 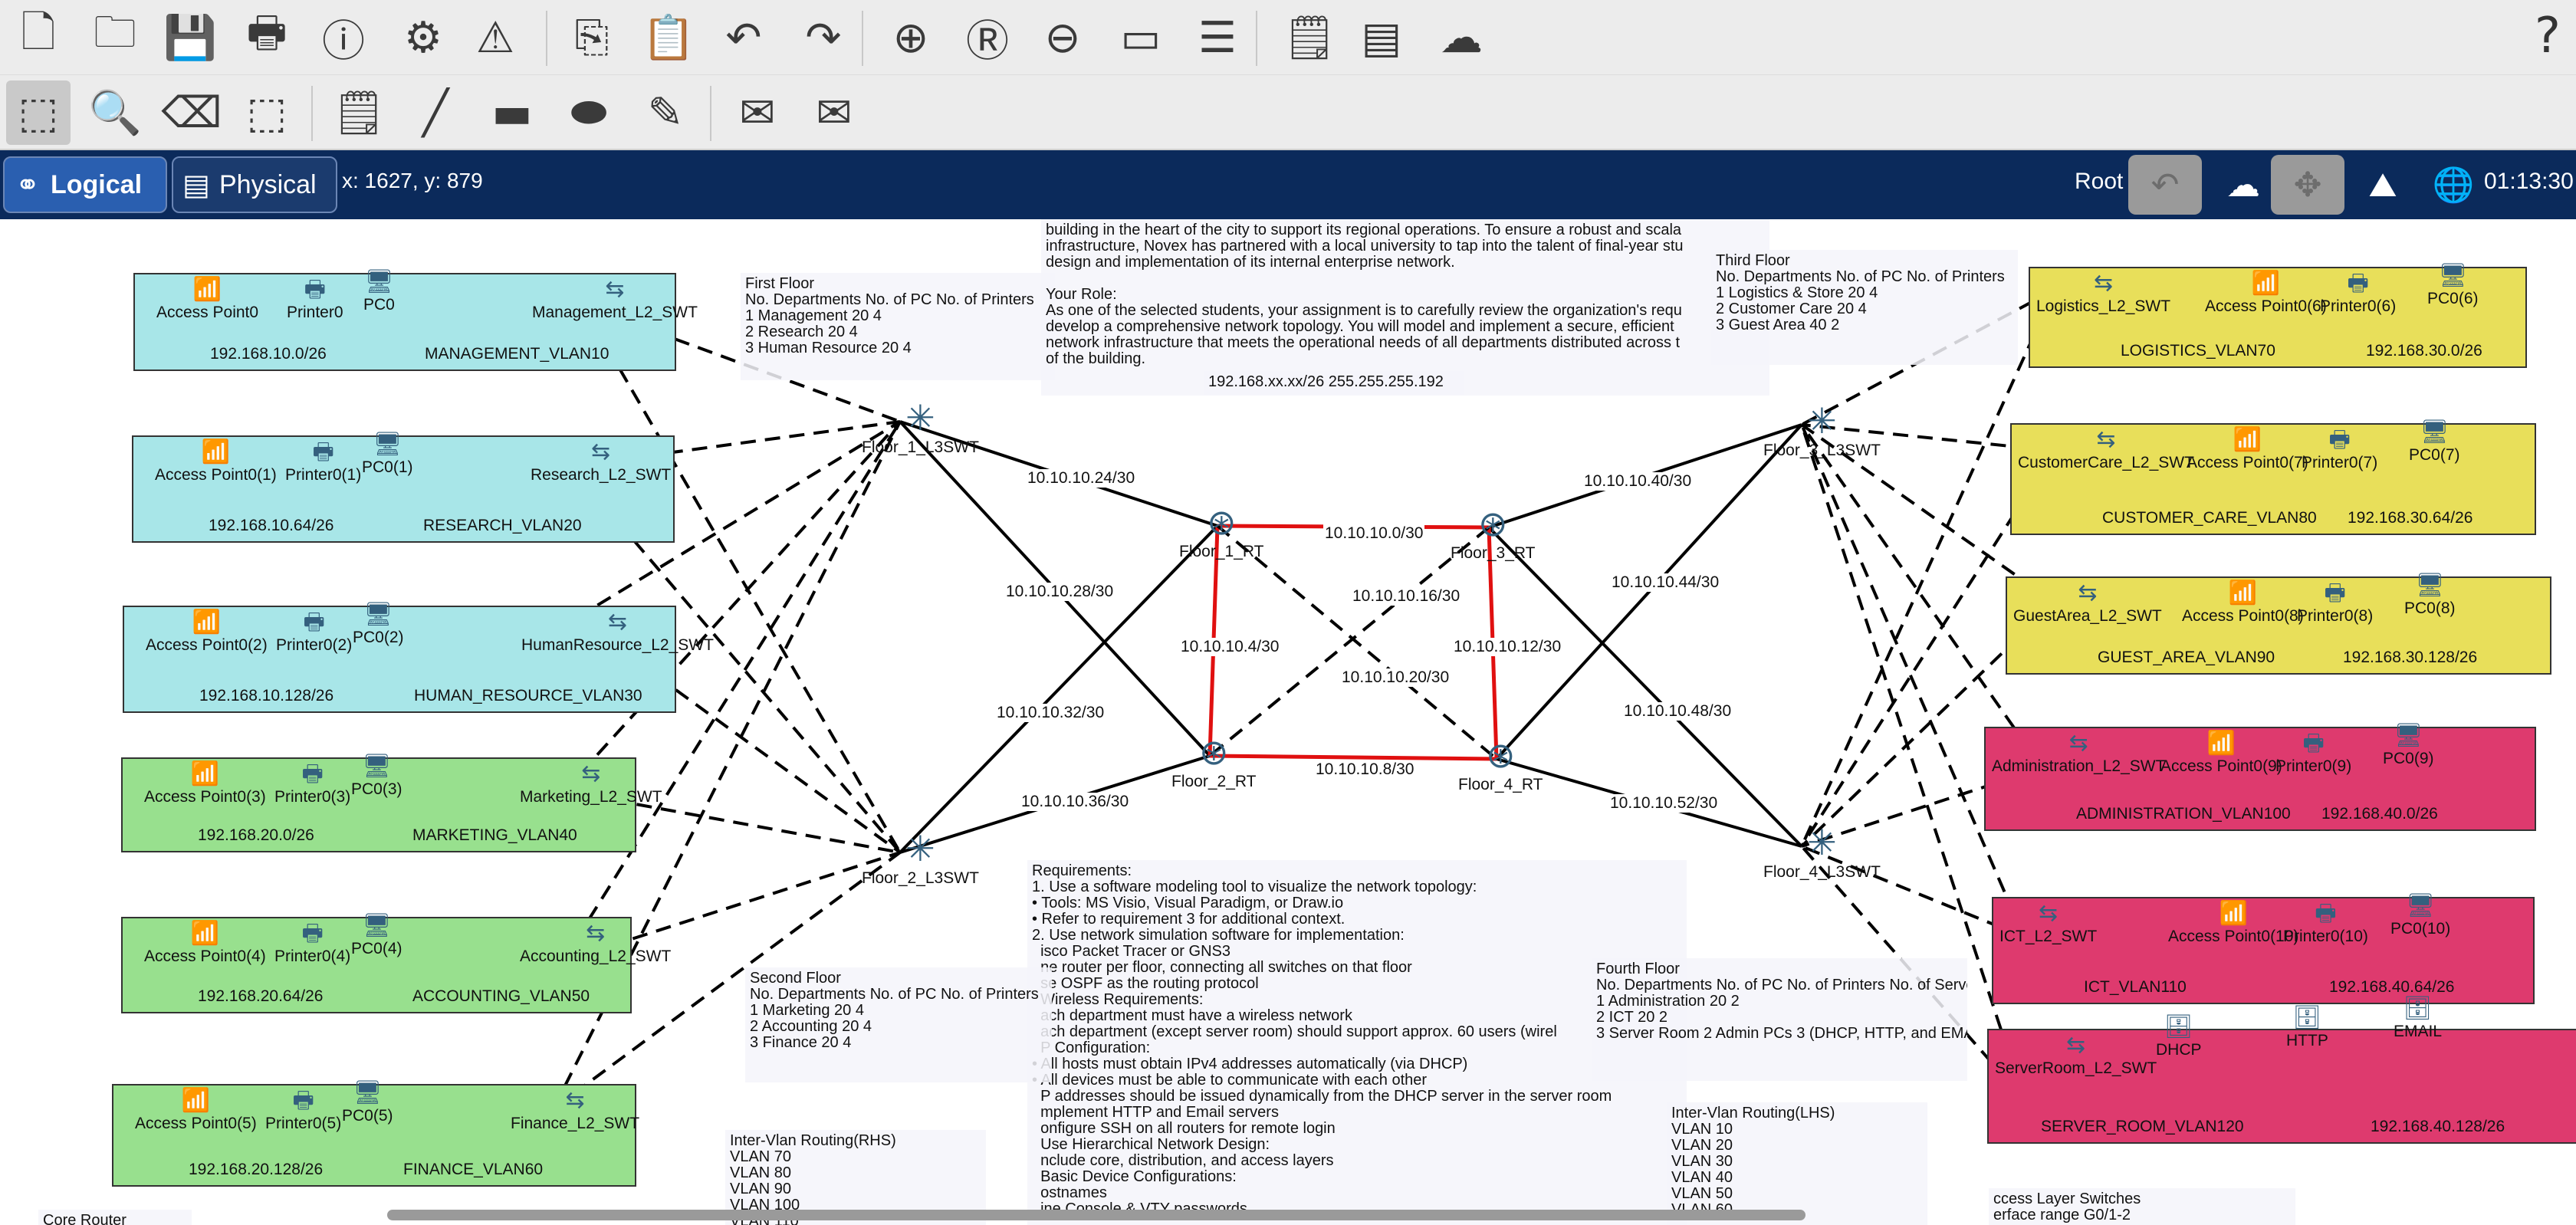 What do you see at coordinates (216, 462) in the screenshot?
I see `device-research-0: 📶 Access Point0(1)` at bounding box center [216, 462].